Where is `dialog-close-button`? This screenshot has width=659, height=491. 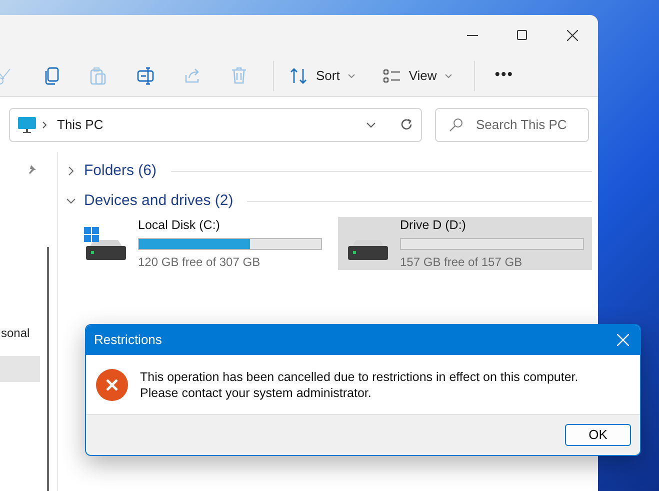 dialog-close-button is located at coordinates (623, 340).